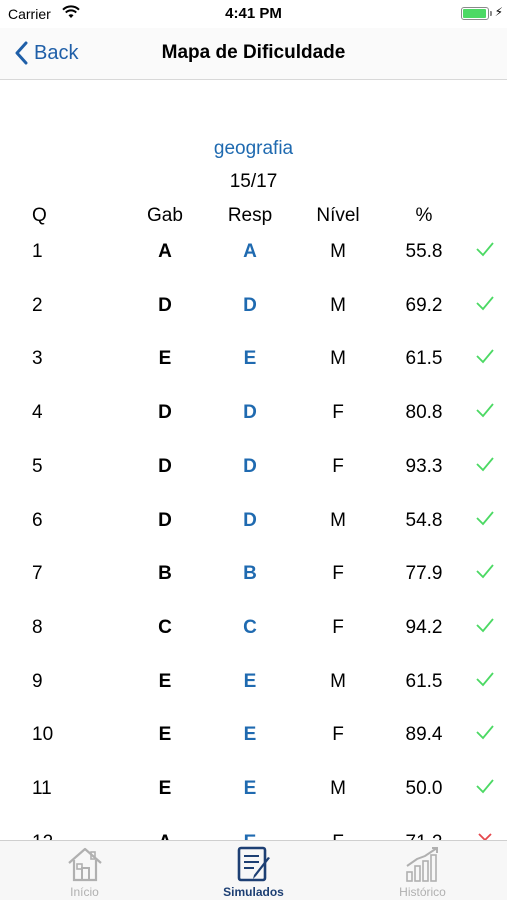 This screenshot has width=507, height=900. Describe the element at coordinates (165, 574) in the screenshot. I see `answer-key: B` at that location.